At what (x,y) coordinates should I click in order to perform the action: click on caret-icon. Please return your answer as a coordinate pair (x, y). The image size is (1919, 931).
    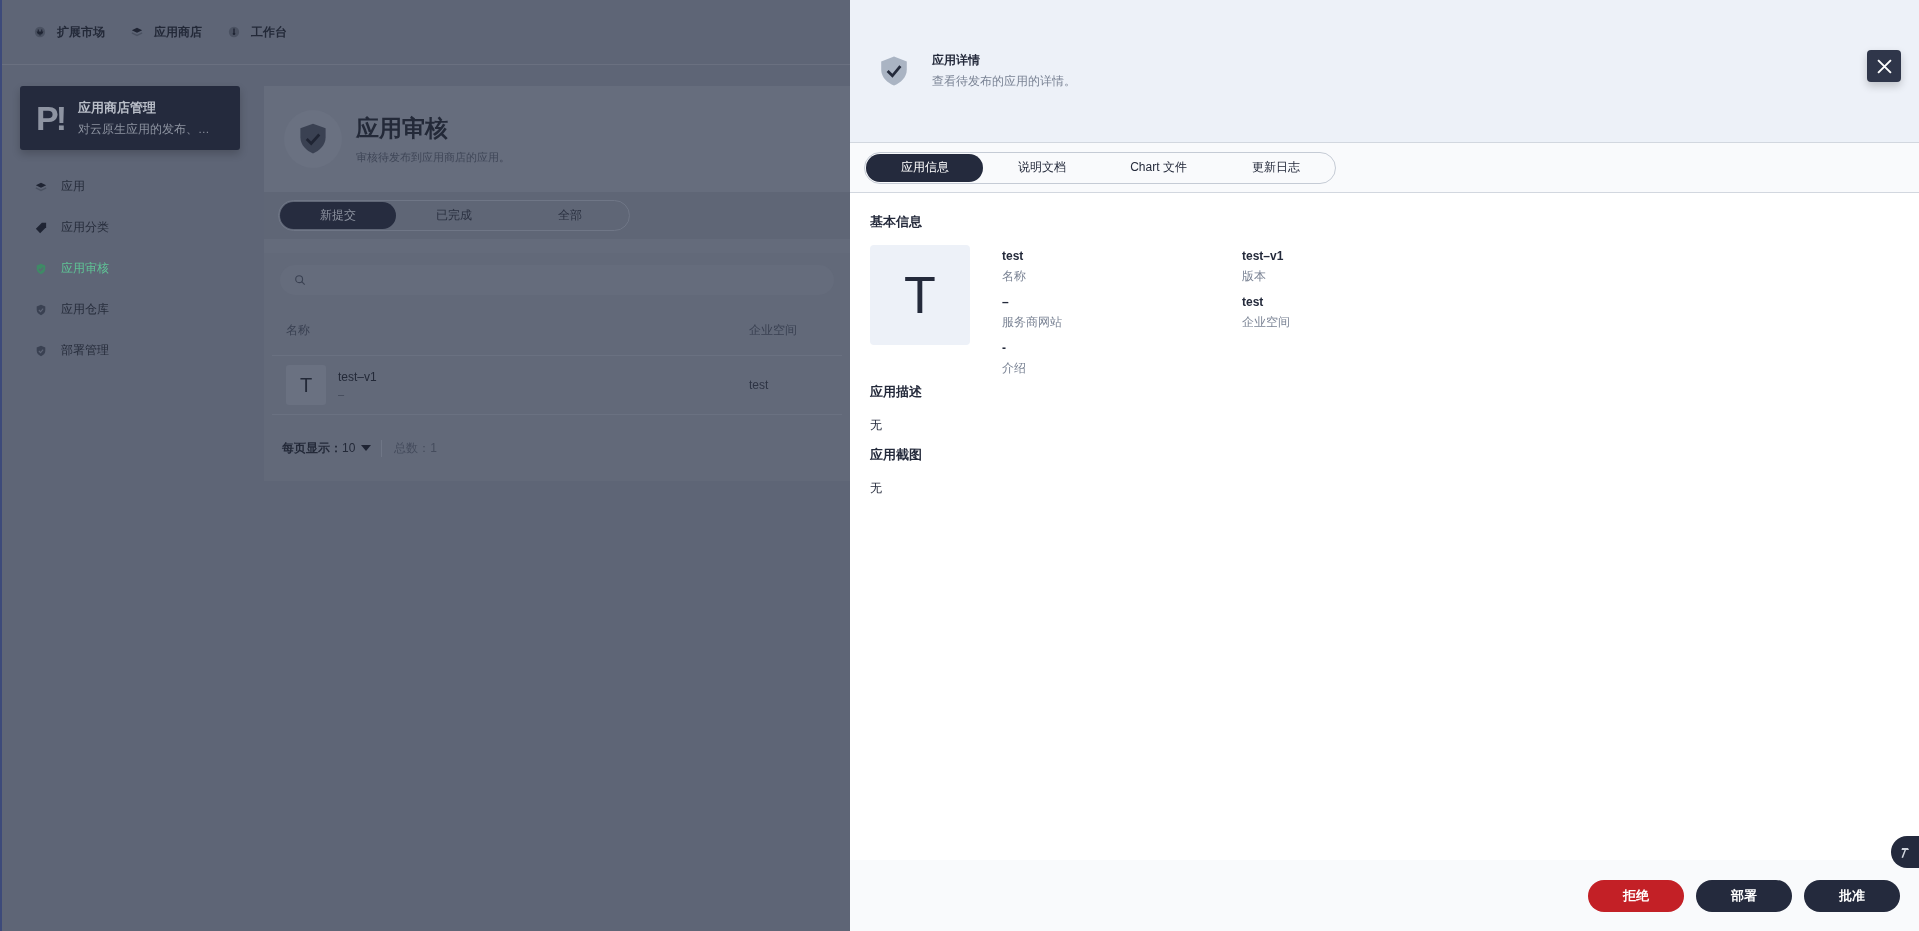
    Looking at the image, I should click on (366, 448).